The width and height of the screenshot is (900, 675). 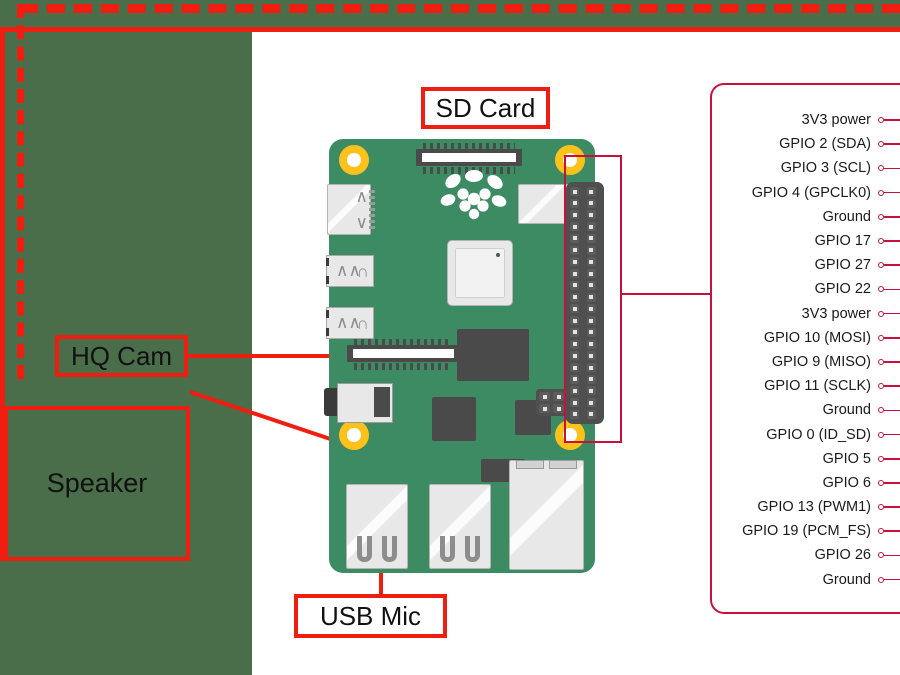 I want to click on callout-label-usb-mic: USB Mic, so click(x=370, y=616).